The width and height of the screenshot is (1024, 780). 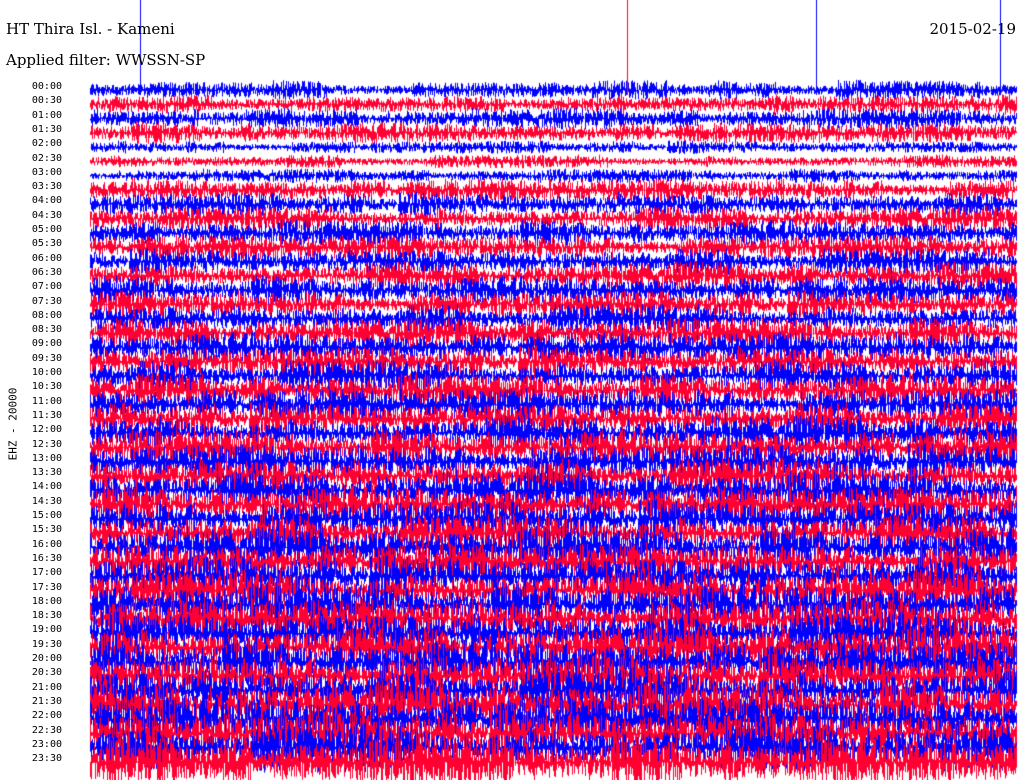 What do you see at coordinates (46, 673) in the screenshot?
I see `time-label-2030: 20:30` at bounding box center [46, 673].